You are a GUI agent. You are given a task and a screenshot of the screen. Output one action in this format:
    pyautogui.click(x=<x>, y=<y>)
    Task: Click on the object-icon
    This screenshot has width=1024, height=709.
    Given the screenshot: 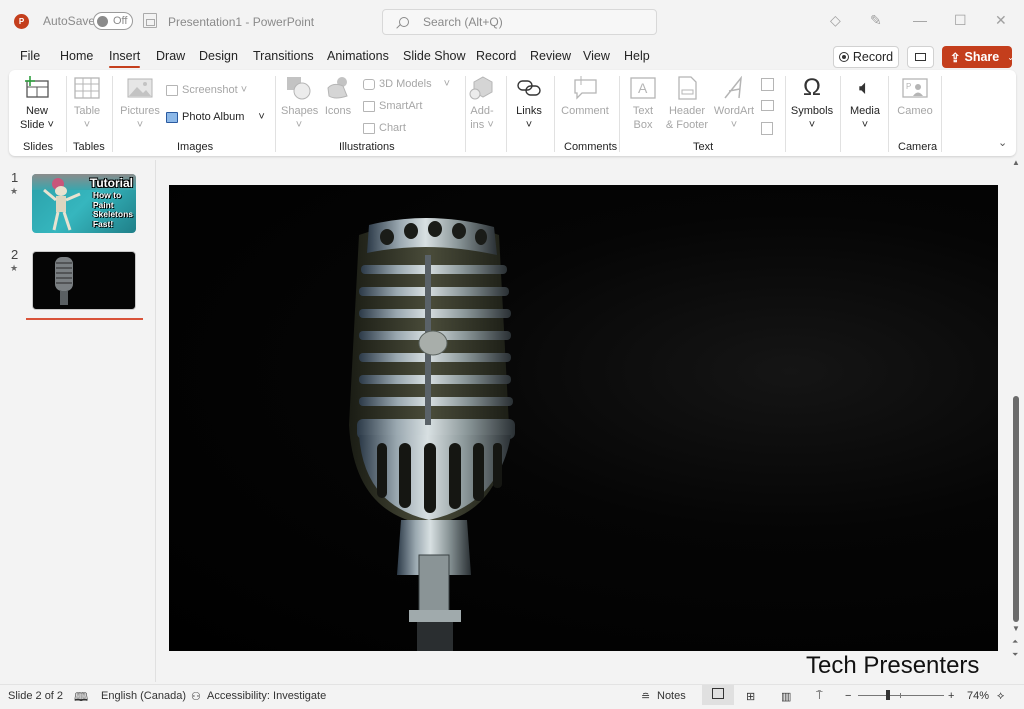 What is the action you would take?
    pyautogui.click(x=767, y=128)
    